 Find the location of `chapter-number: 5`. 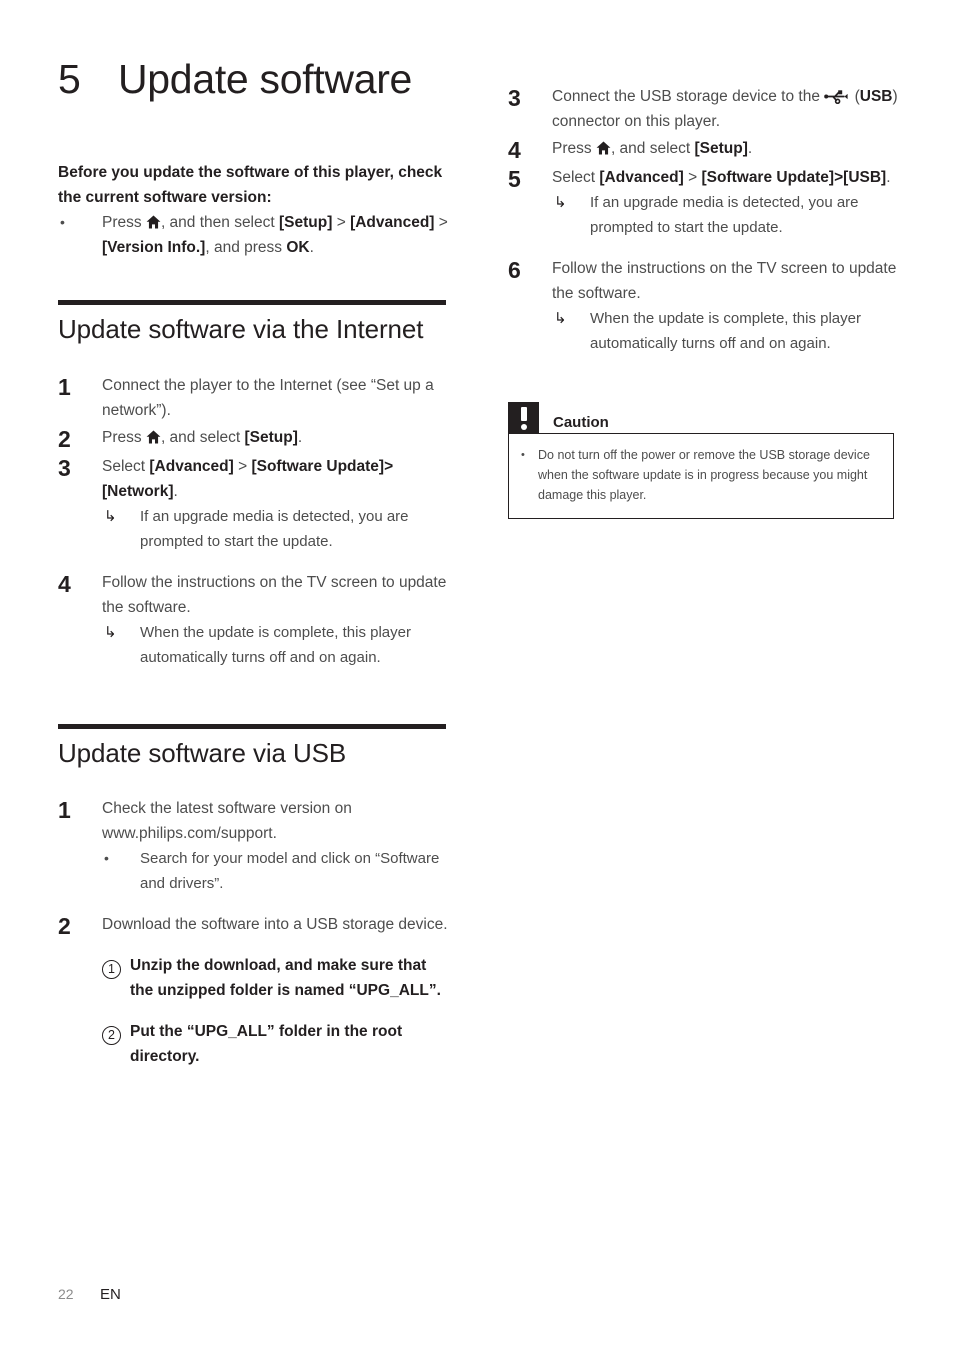

chapter-number: 5 is located at coordinates (69, 79).